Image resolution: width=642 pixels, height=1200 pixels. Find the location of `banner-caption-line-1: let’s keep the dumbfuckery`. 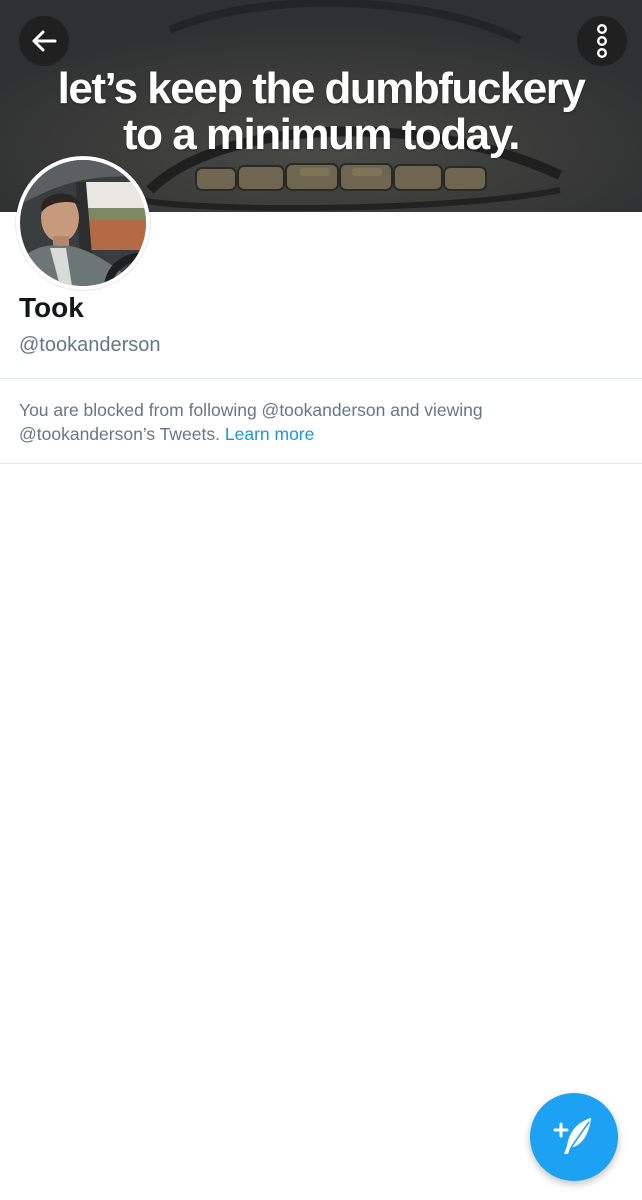

banner-caption-line-1: let’s keep the dumbfuckery is located at coordinates (321, 88).